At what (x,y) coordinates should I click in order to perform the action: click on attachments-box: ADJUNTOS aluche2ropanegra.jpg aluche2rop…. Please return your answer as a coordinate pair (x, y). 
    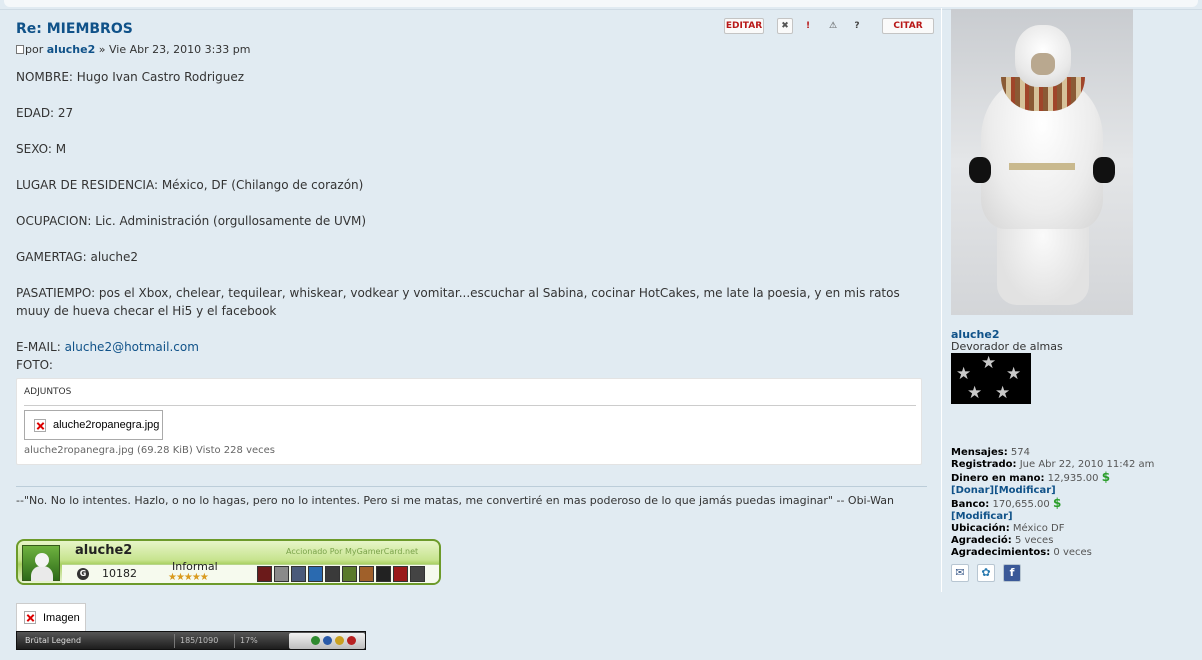
    Looking at the image, I should click on (469, 421).